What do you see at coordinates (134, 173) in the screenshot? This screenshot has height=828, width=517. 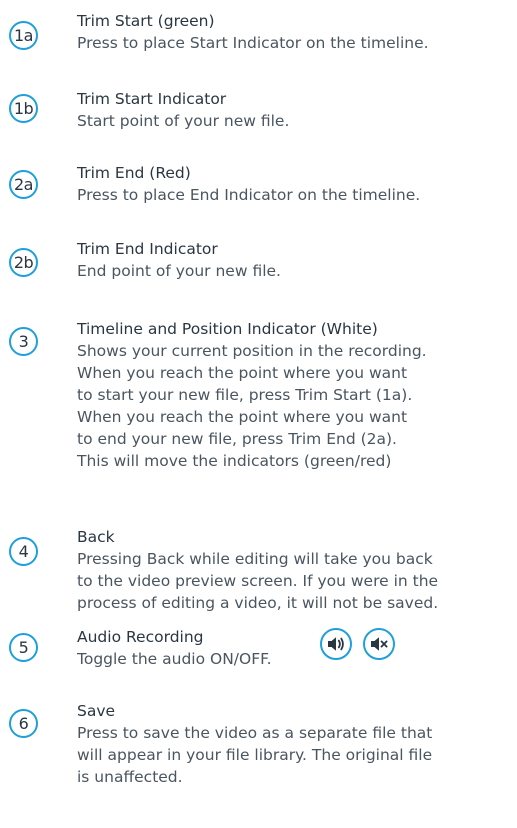 I see `item-title: Trim End (Red)` at bounding box center [134, 173].